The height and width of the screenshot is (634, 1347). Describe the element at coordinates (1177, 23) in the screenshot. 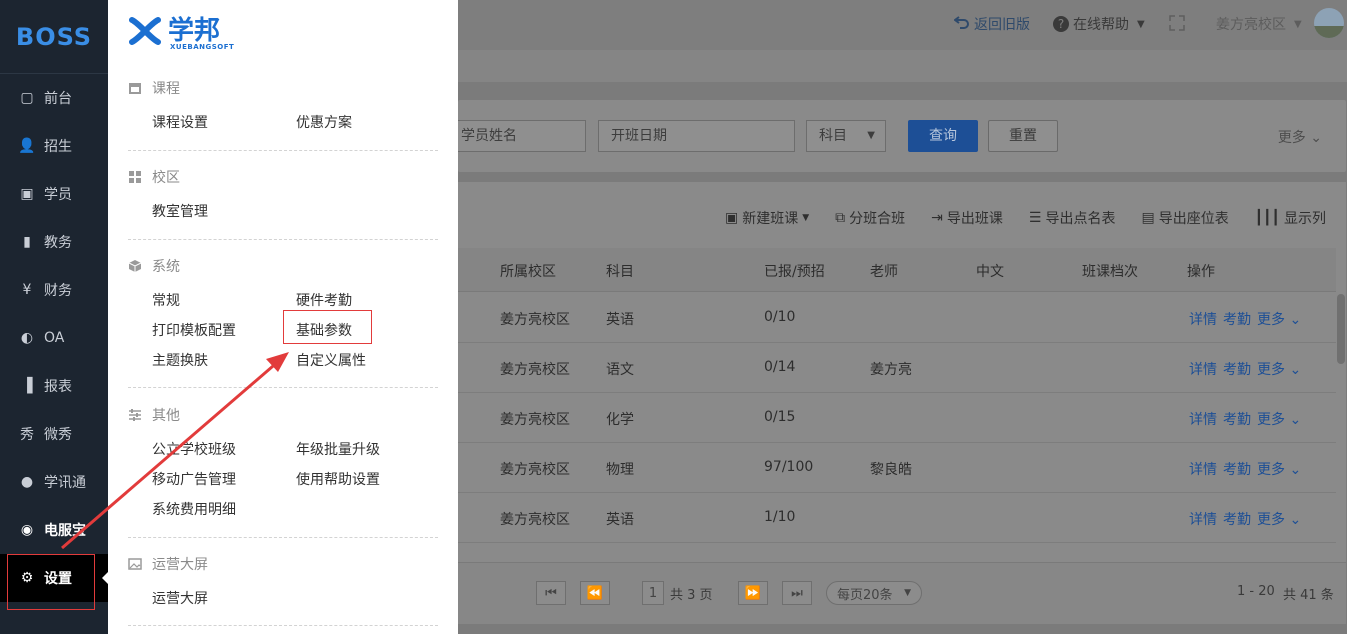

I see `fullscreen-icon` at that location.